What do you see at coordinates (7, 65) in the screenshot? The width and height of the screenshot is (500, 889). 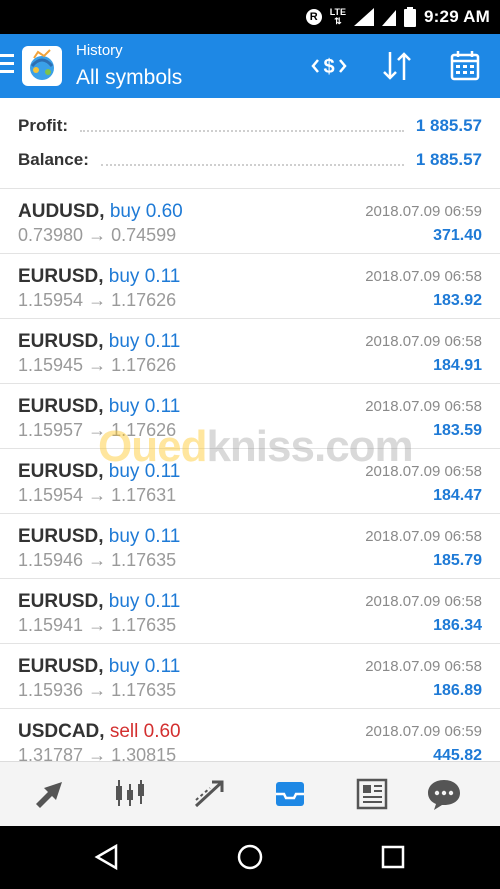 I see `menu-icon` at bounding box center [7, 65].